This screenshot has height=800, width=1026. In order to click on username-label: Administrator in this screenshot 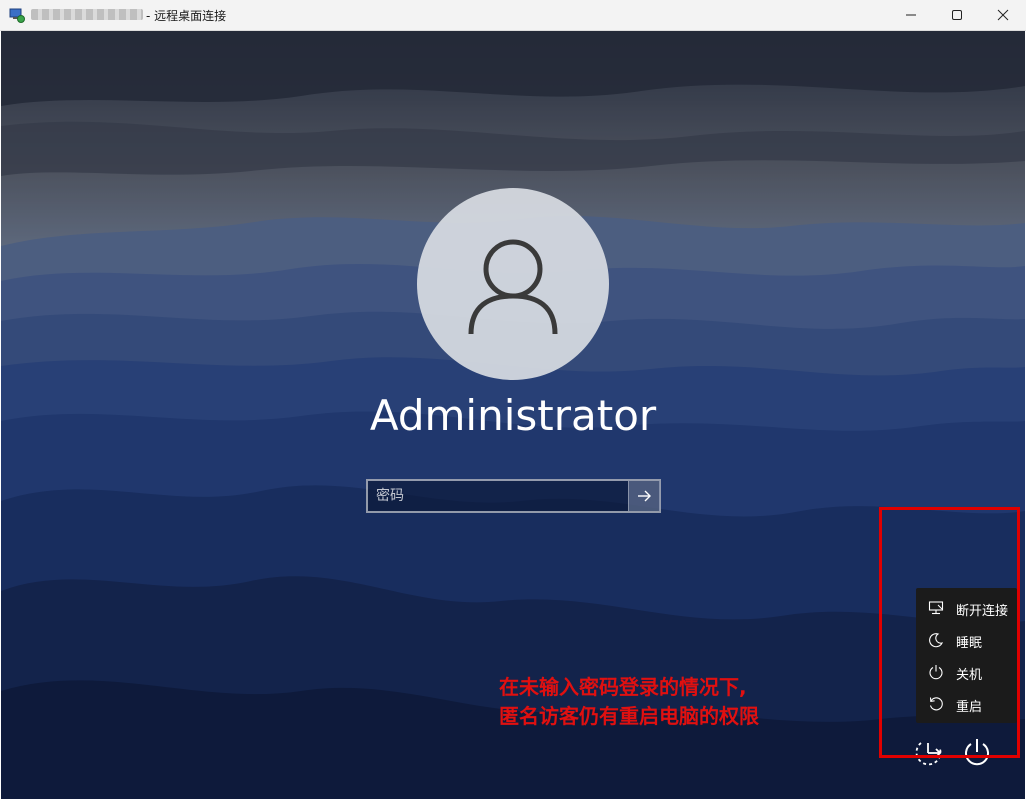, I will do `click(513, 415)`.